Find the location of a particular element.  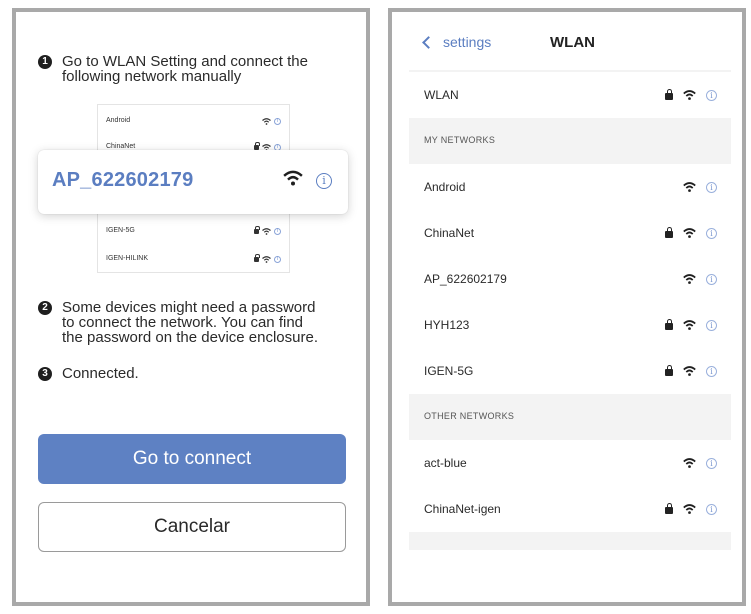

step-2-number: 2 is located at coordinates (45, 308).